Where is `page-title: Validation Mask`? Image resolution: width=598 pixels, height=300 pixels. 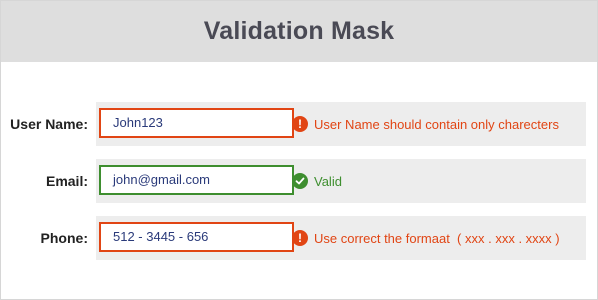 page-title: Validation Mask is located at coordinates (299, 31).